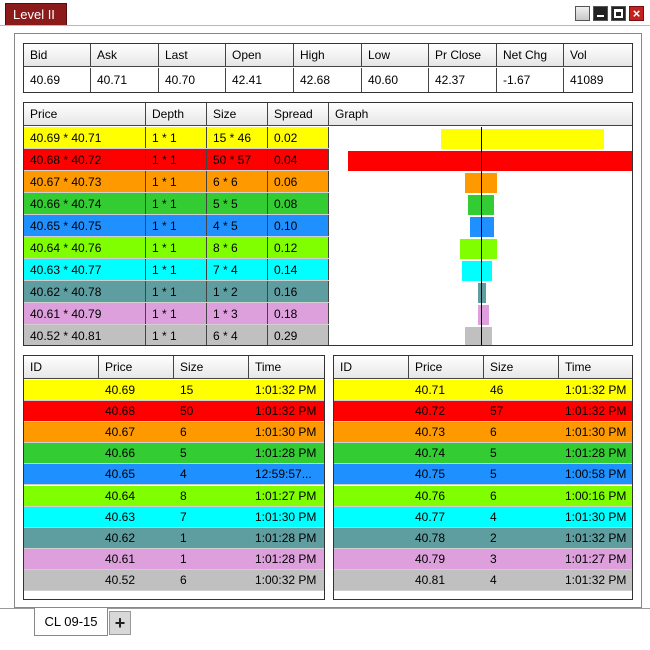 This screenshot has height=650, width=650. What do you see at coordinates (483, 559) in the screenshot?
I see `table-row: 40.79 3 1:01:27 PM` at bounding box center [483, 559].